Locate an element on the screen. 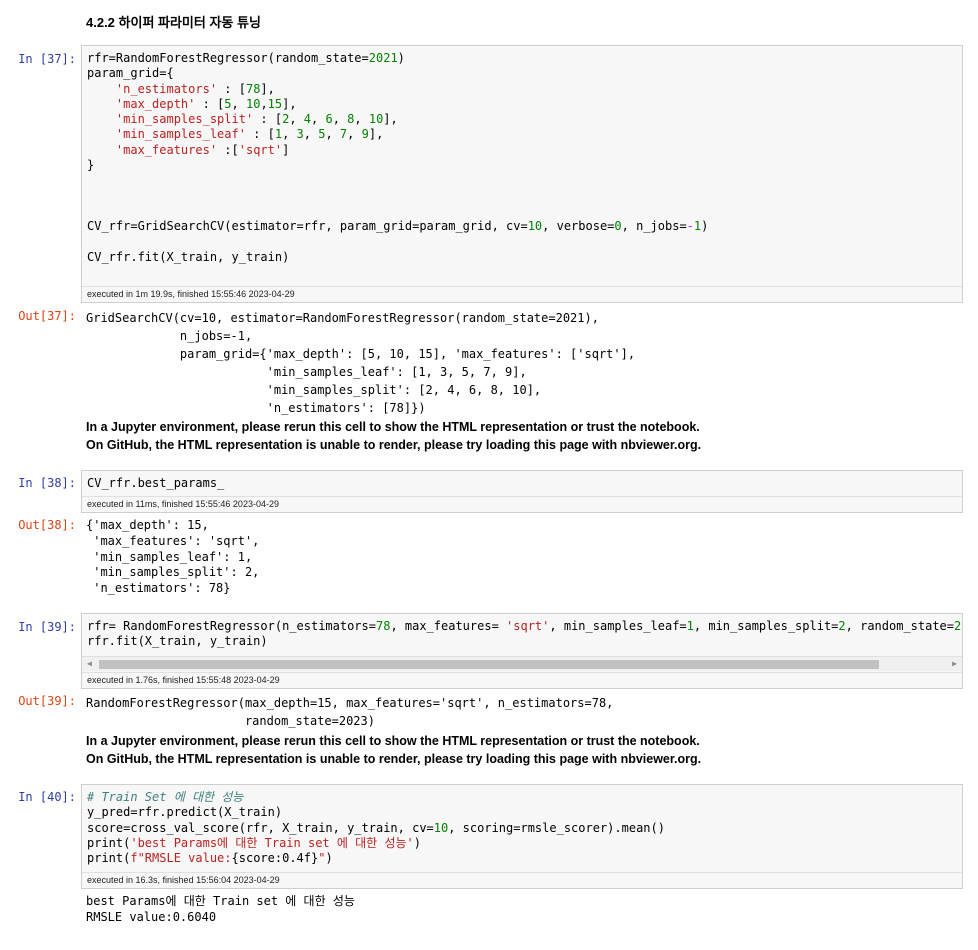 This screenshot has height=950, width=978. scroll-right-arrow-icon: ▶ is located at coordinates (954, 664).